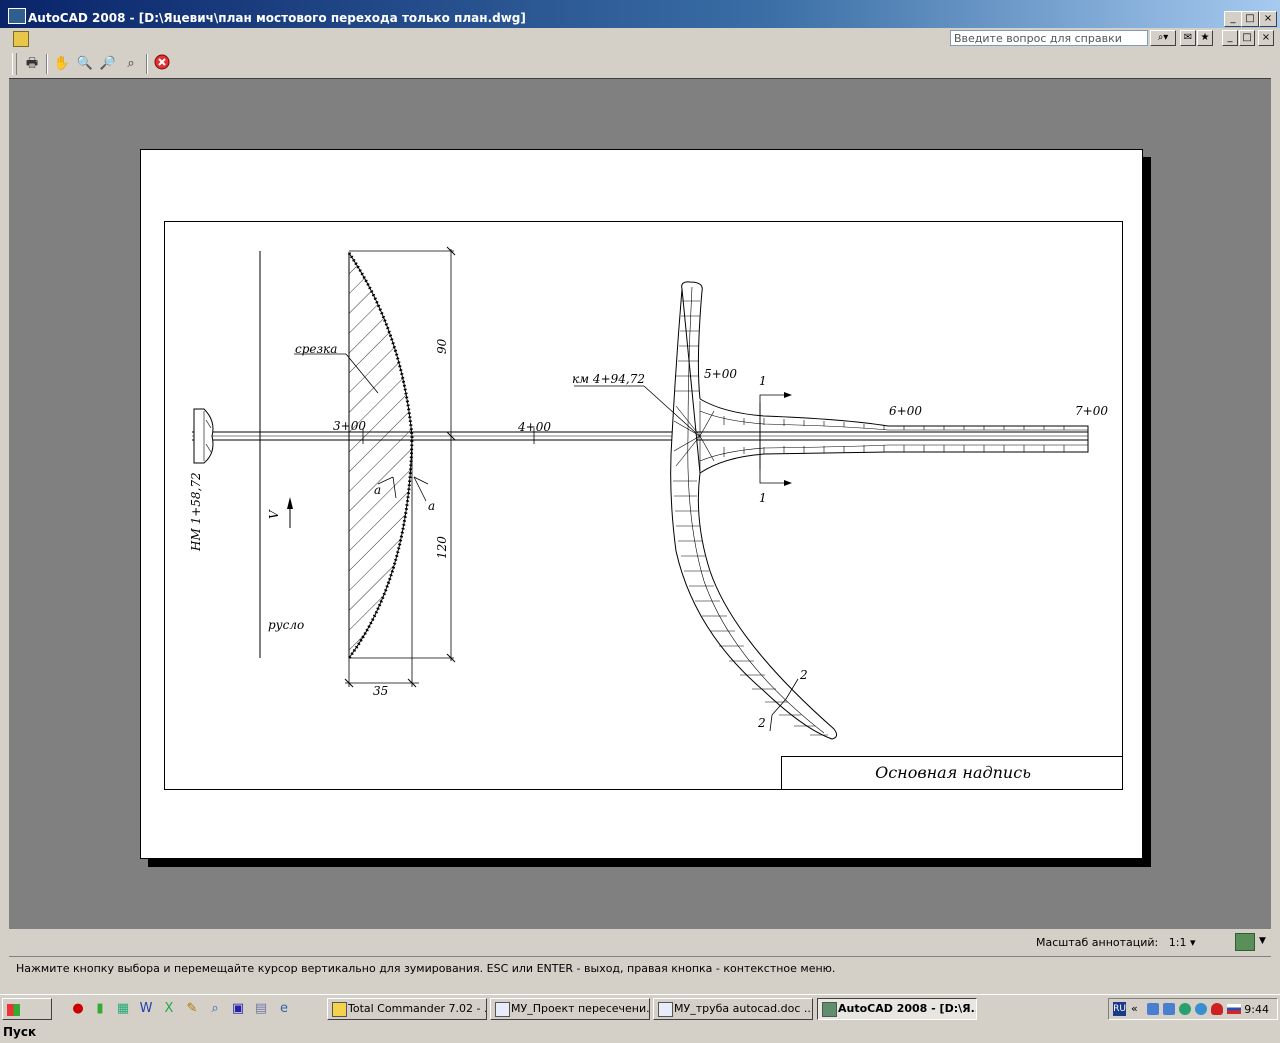  Describe the element at coordinates (442, 346) in the screenshot. I see `dimension-90: 90` at that location.